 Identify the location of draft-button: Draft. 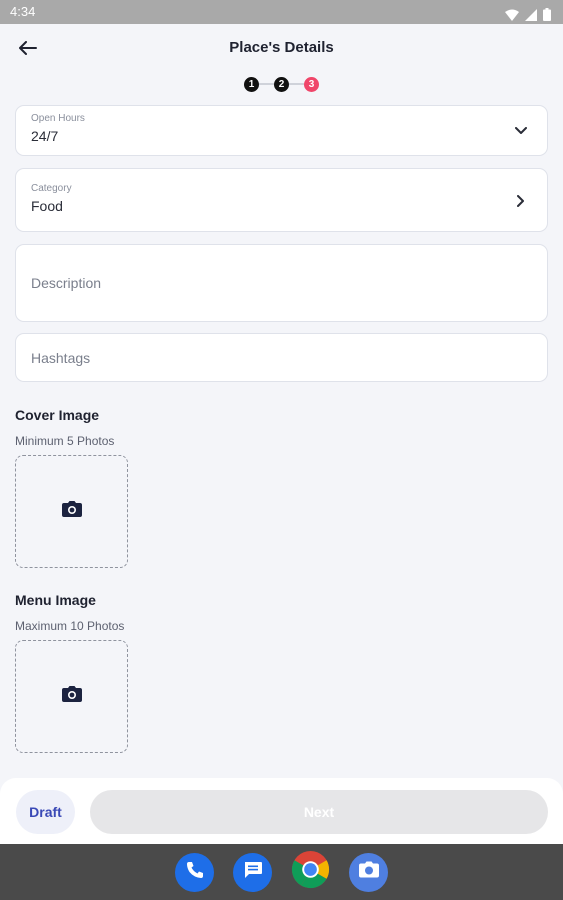
(45, 812).